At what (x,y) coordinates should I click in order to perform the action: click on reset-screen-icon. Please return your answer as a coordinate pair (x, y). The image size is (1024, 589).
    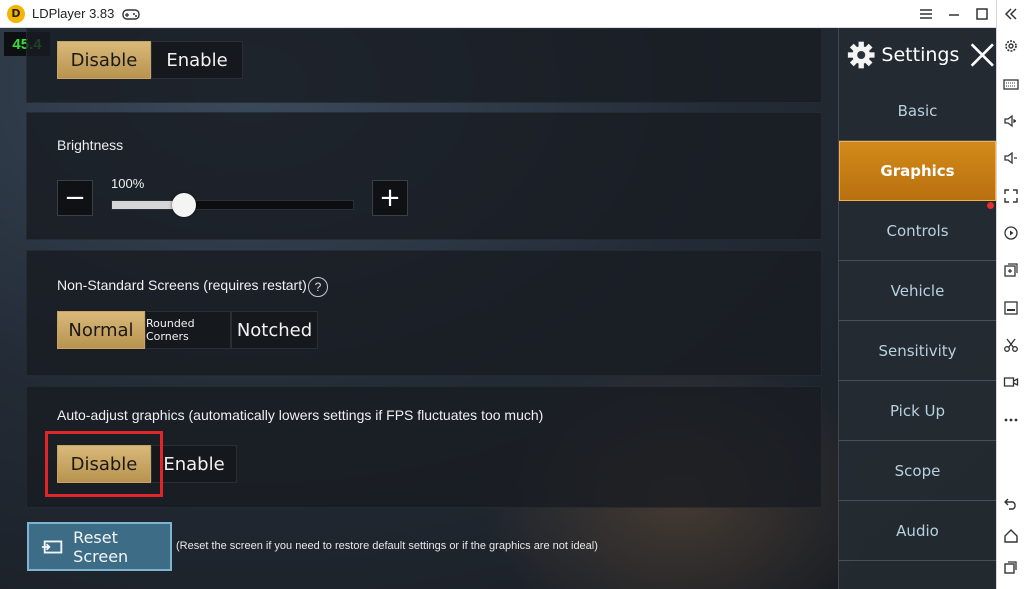
    Looking at the image, I should click on (52, 546).